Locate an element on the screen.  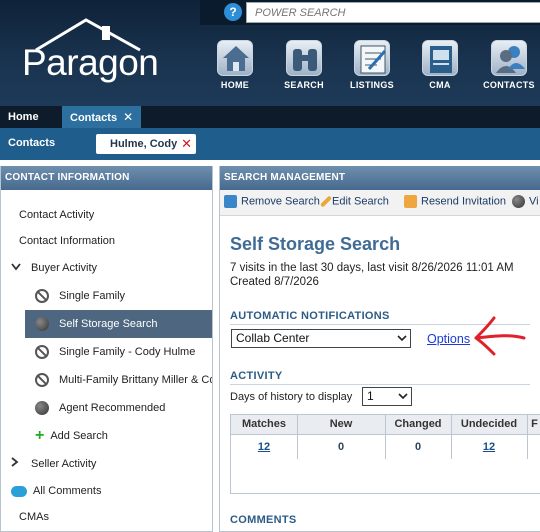
nav-contacts: CONTACTS is located at coordinates (509, 65).